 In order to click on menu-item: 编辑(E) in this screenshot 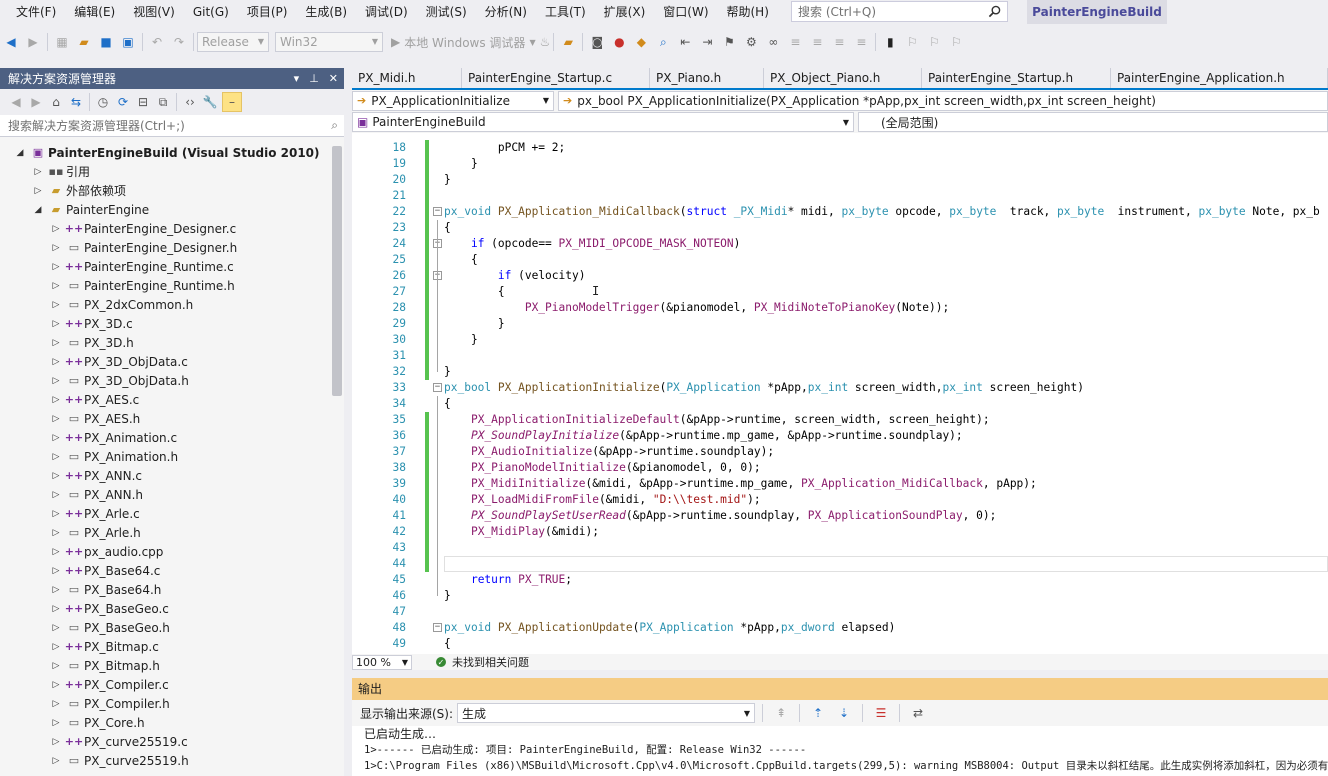, I will do `click(95, 12)`.